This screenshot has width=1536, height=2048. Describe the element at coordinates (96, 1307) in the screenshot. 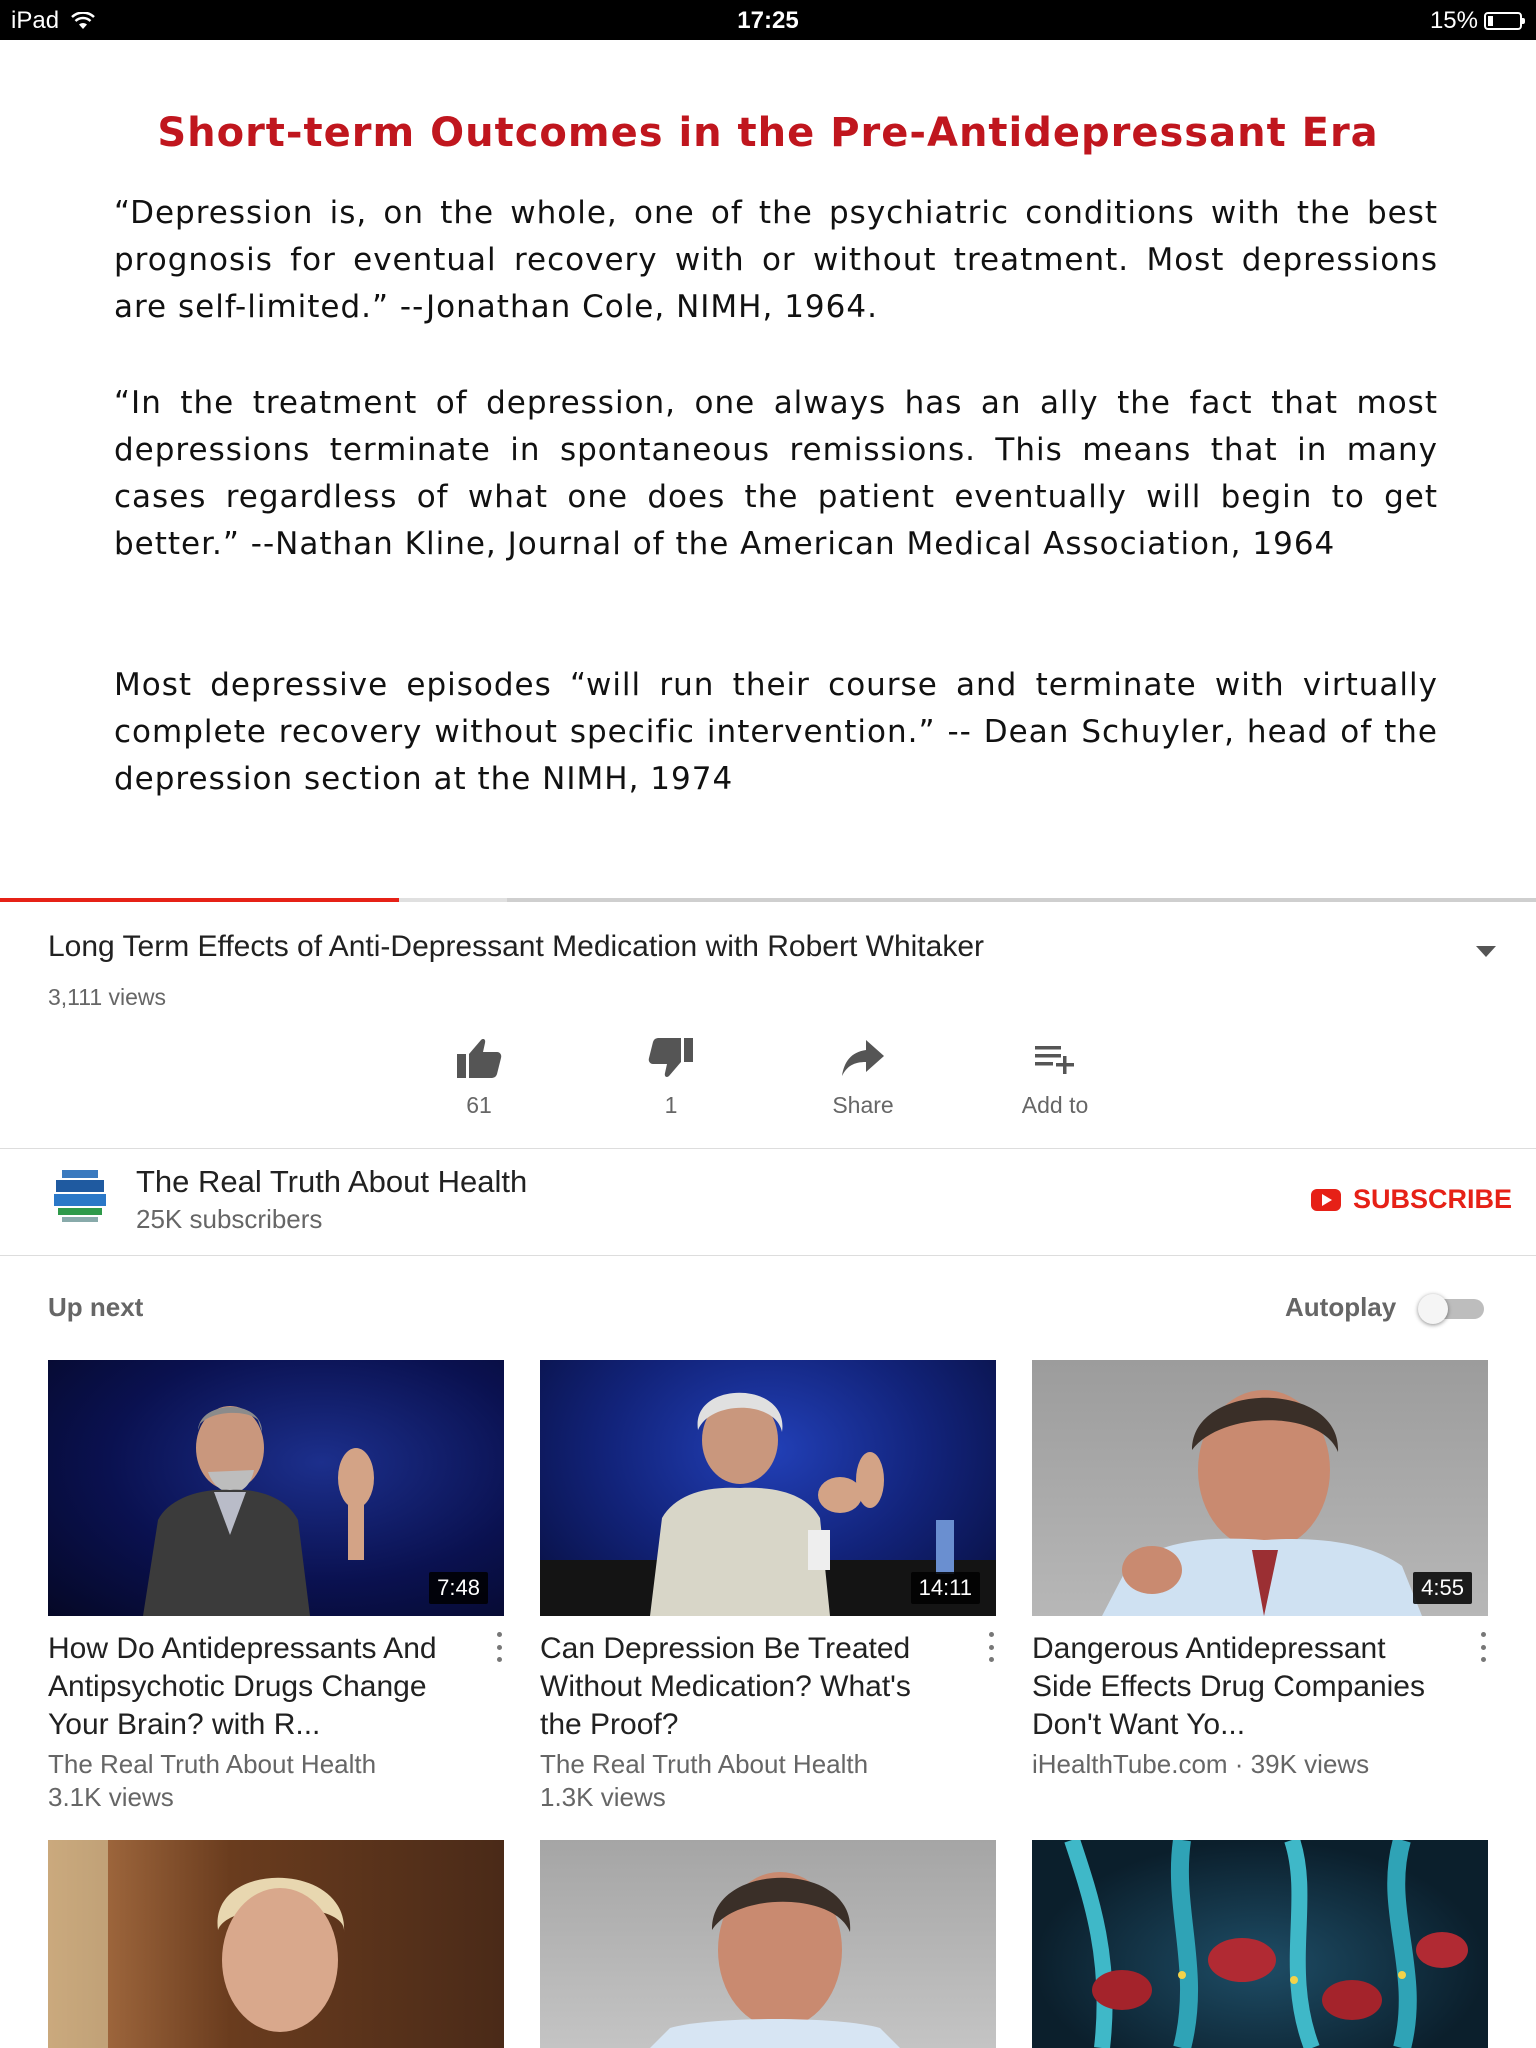

I see `up-next-heading: Up next` at that location.